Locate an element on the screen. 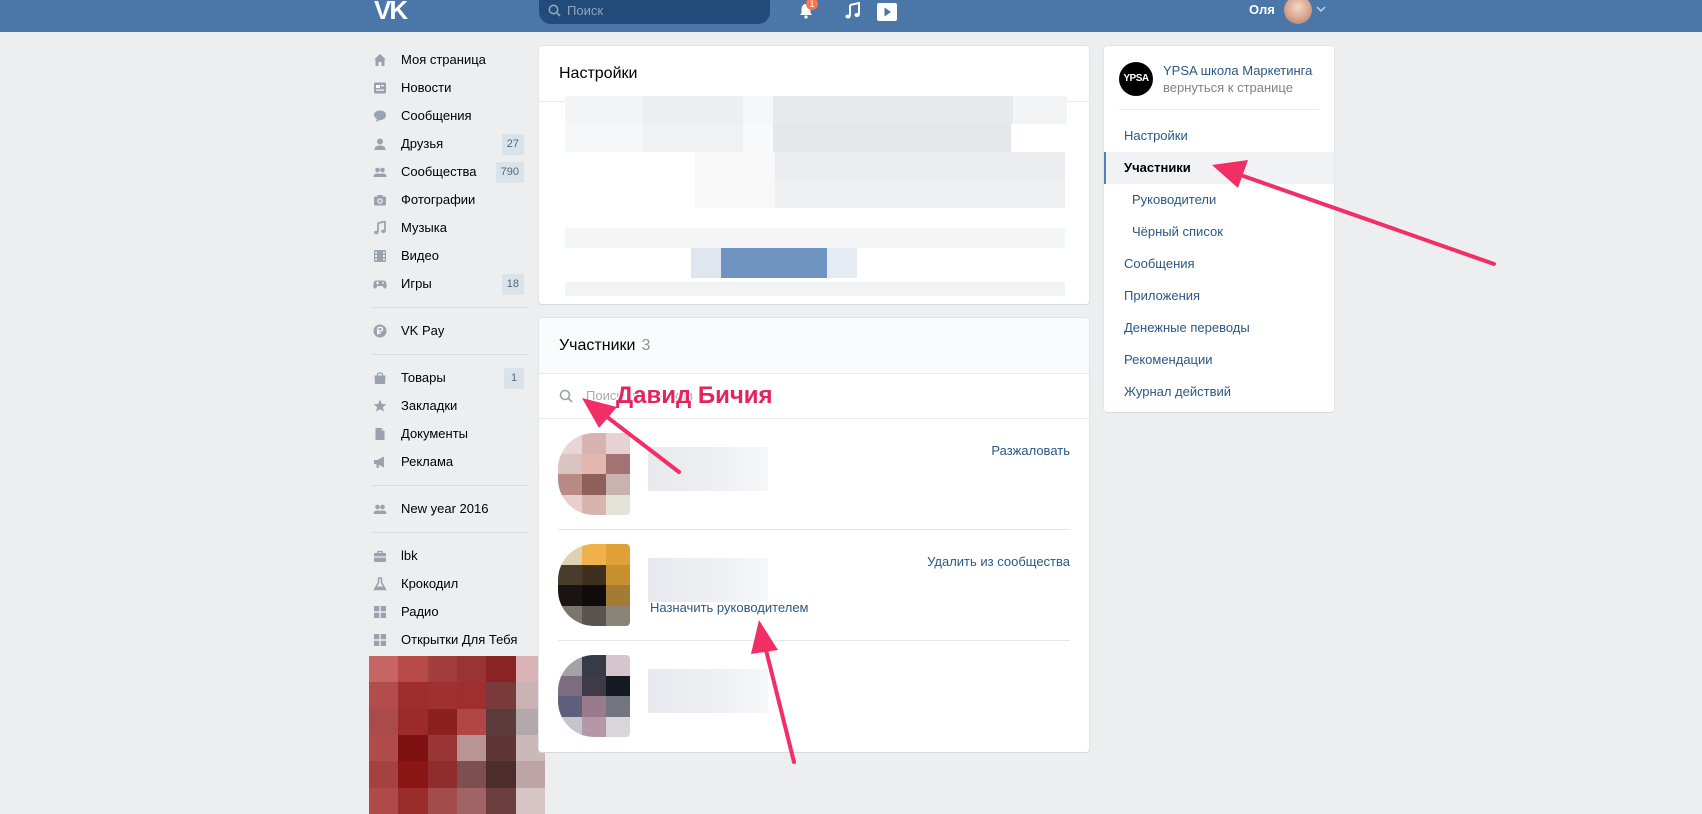 The width and height of the screenshot is (1702, 814). megaphone-icon is located at coordinates (379, 462).